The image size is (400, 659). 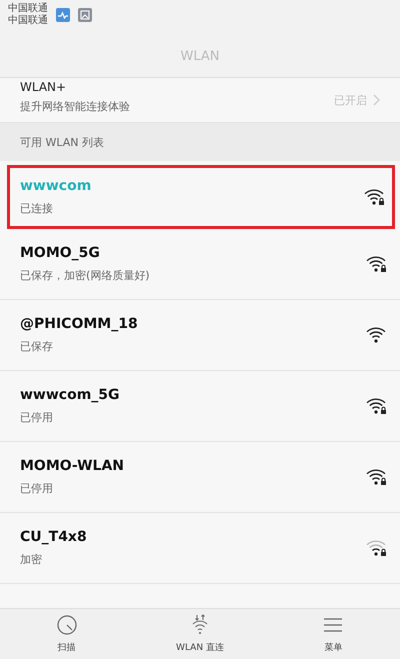 I want to click on bottom-bar-button: 扫描, so click(x=67, y=634).